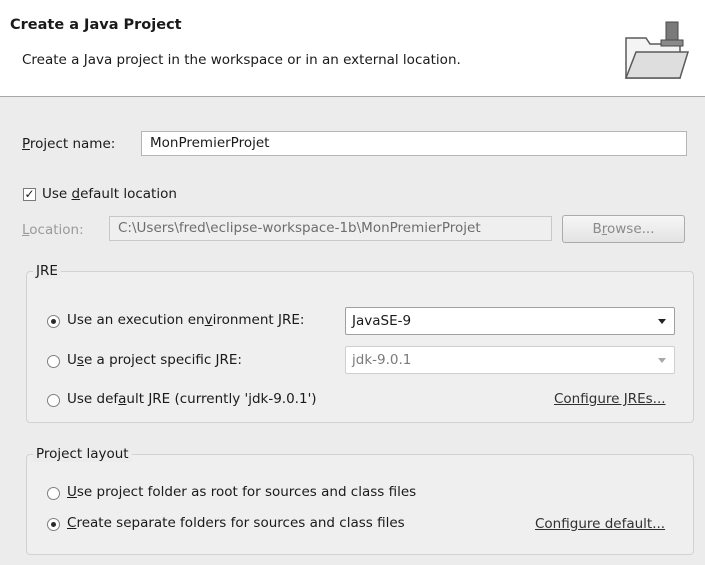 The width and height of the screenshot is (705, 565). I want to click on project-name-input: MonPremierProjet, so click(414, 143).